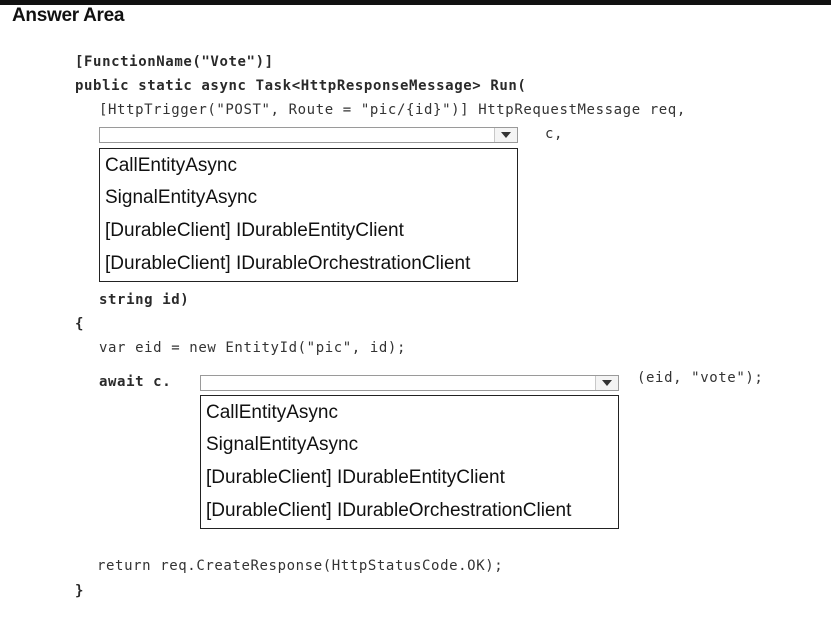  I want to click on code-line-open-brace: {, so click(80, 324).